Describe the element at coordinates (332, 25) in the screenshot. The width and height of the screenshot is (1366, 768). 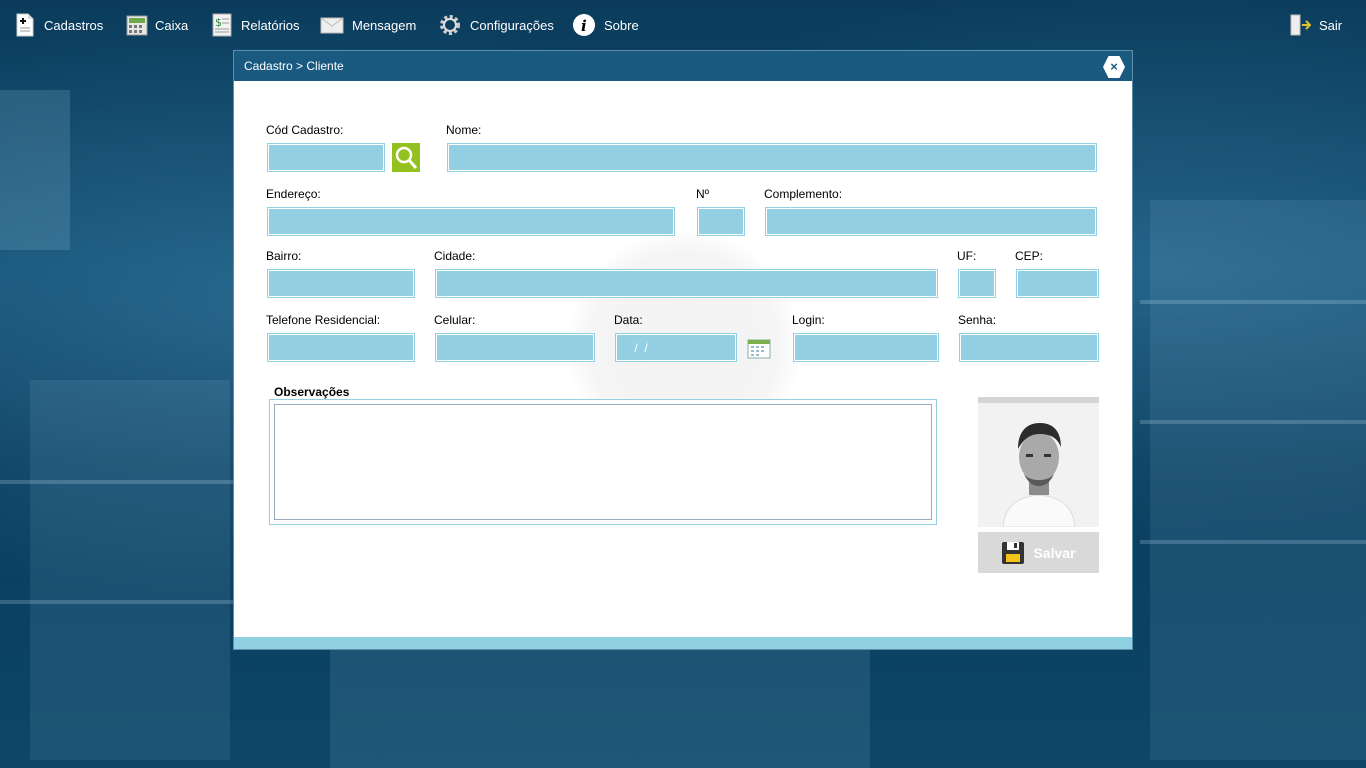
I see `envelope-icon` at that location.